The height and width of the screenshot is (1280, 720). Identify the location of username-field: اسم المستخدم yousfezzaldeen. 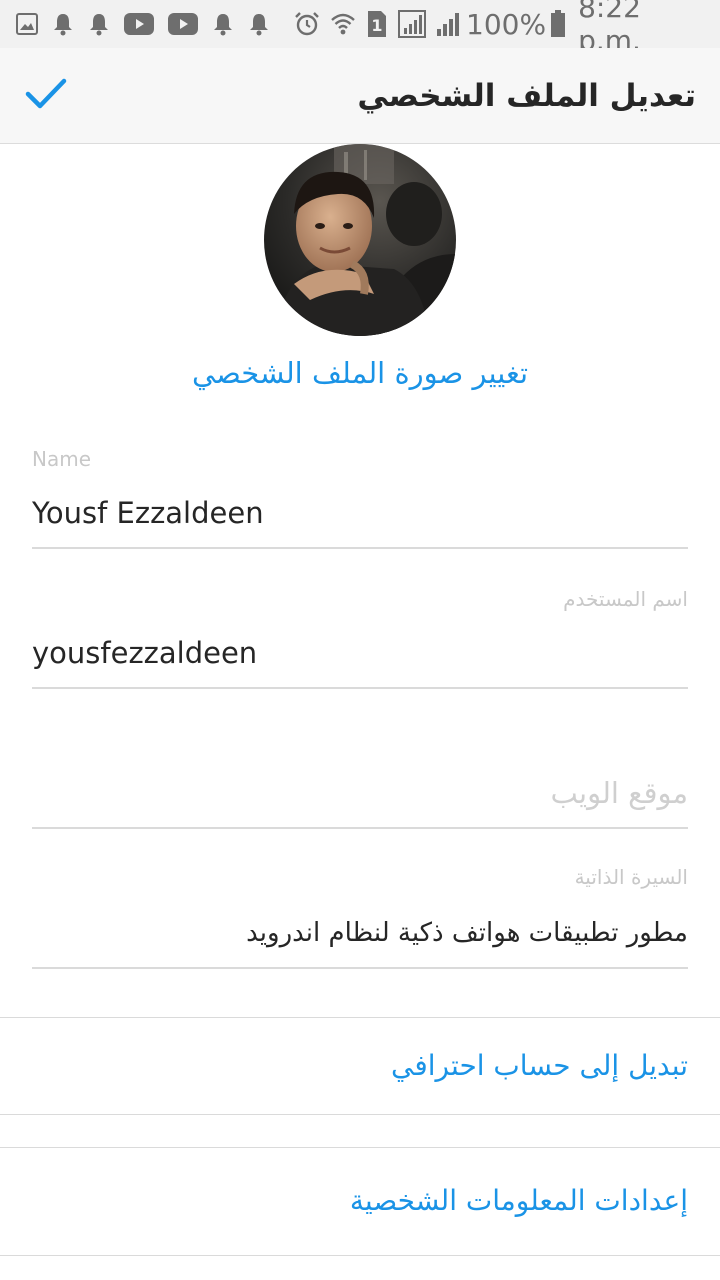
(360, 637).